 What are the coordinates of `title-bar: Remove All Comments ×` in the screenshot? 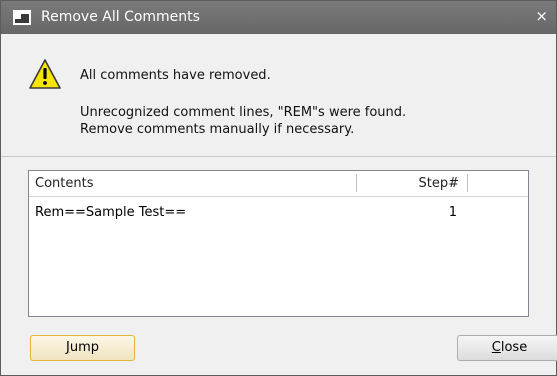 It's located at (278, 17).